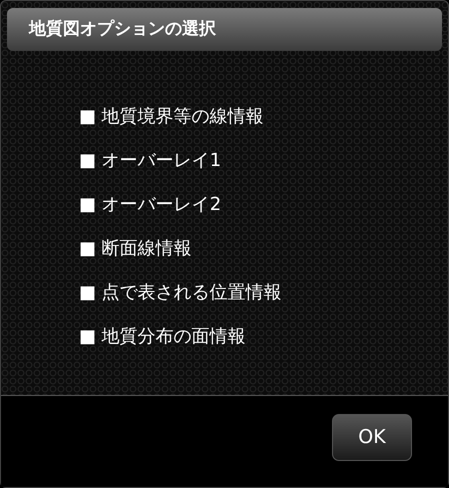 This screenshot has height=488, width=449. I want to click on option-link: ■ 地質分布の面情報, so click(162, 337).